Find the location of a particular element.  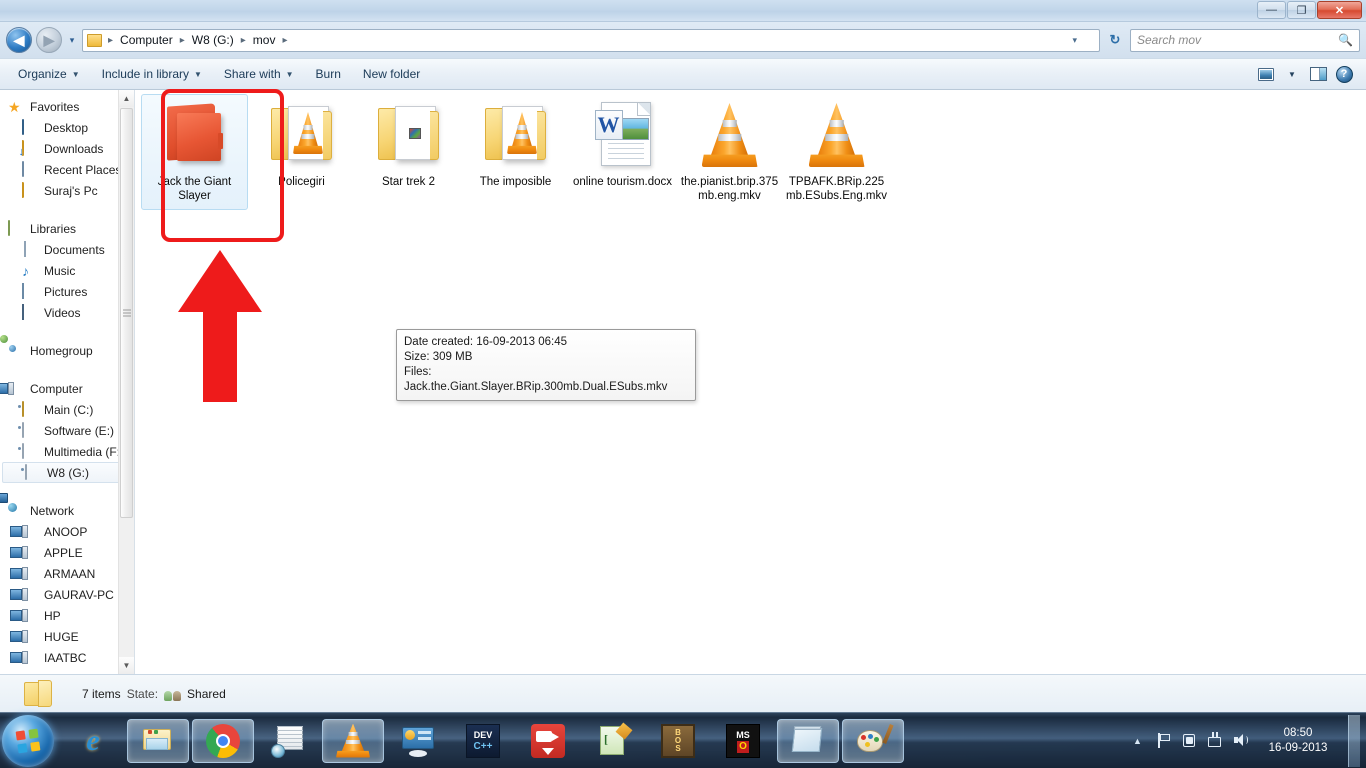

sidebar-item-desktop: Desktop is located at coordinates (67, 127).